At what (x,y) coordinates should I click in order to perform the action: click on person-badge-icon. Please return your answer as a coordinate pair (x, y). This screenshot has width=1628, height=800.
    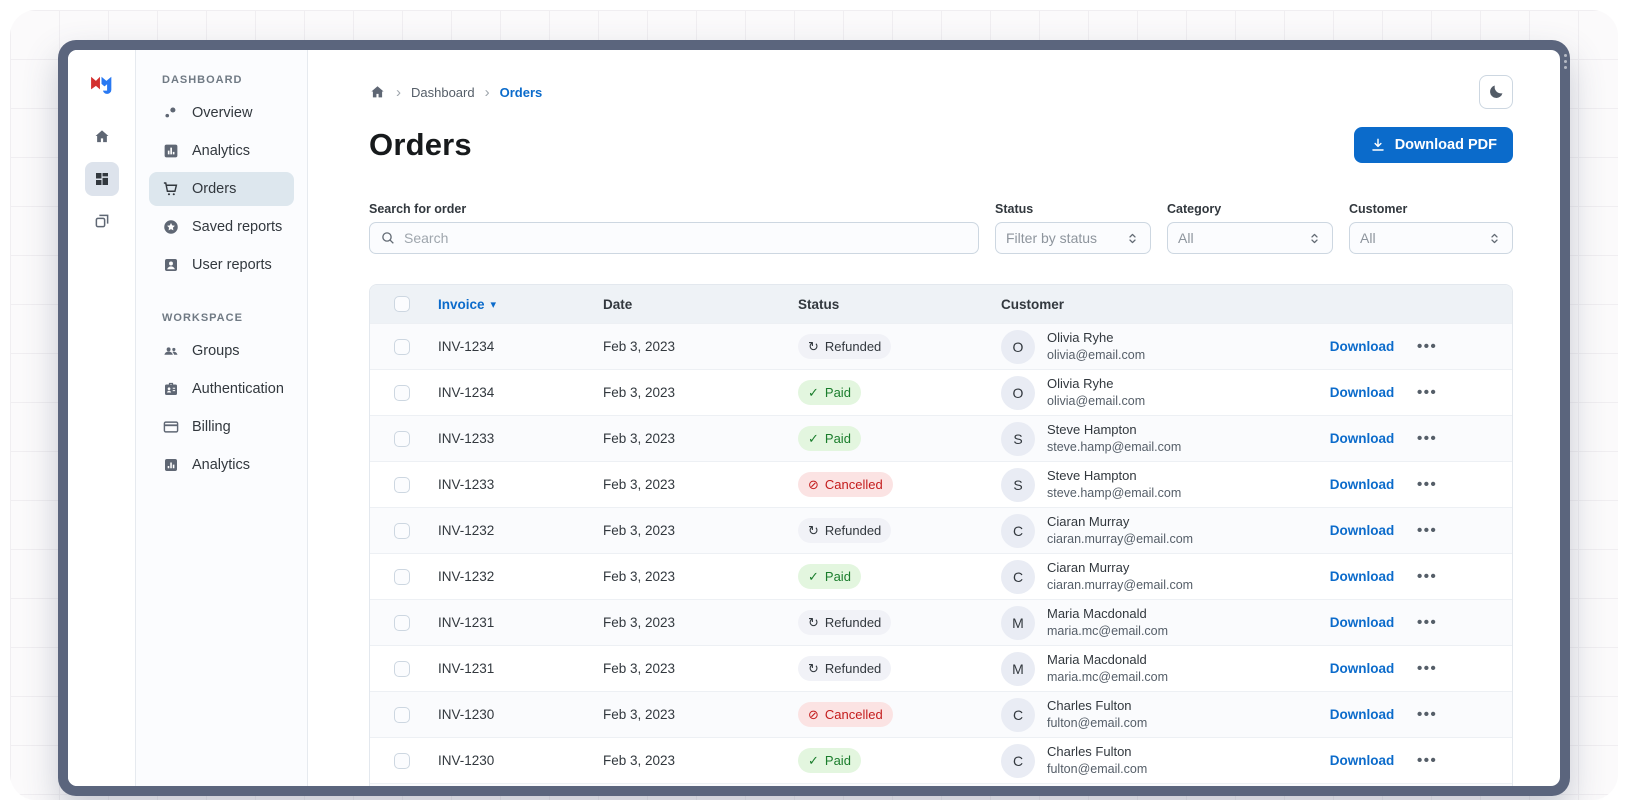
    Looking at the image, I should click on (171, 265).